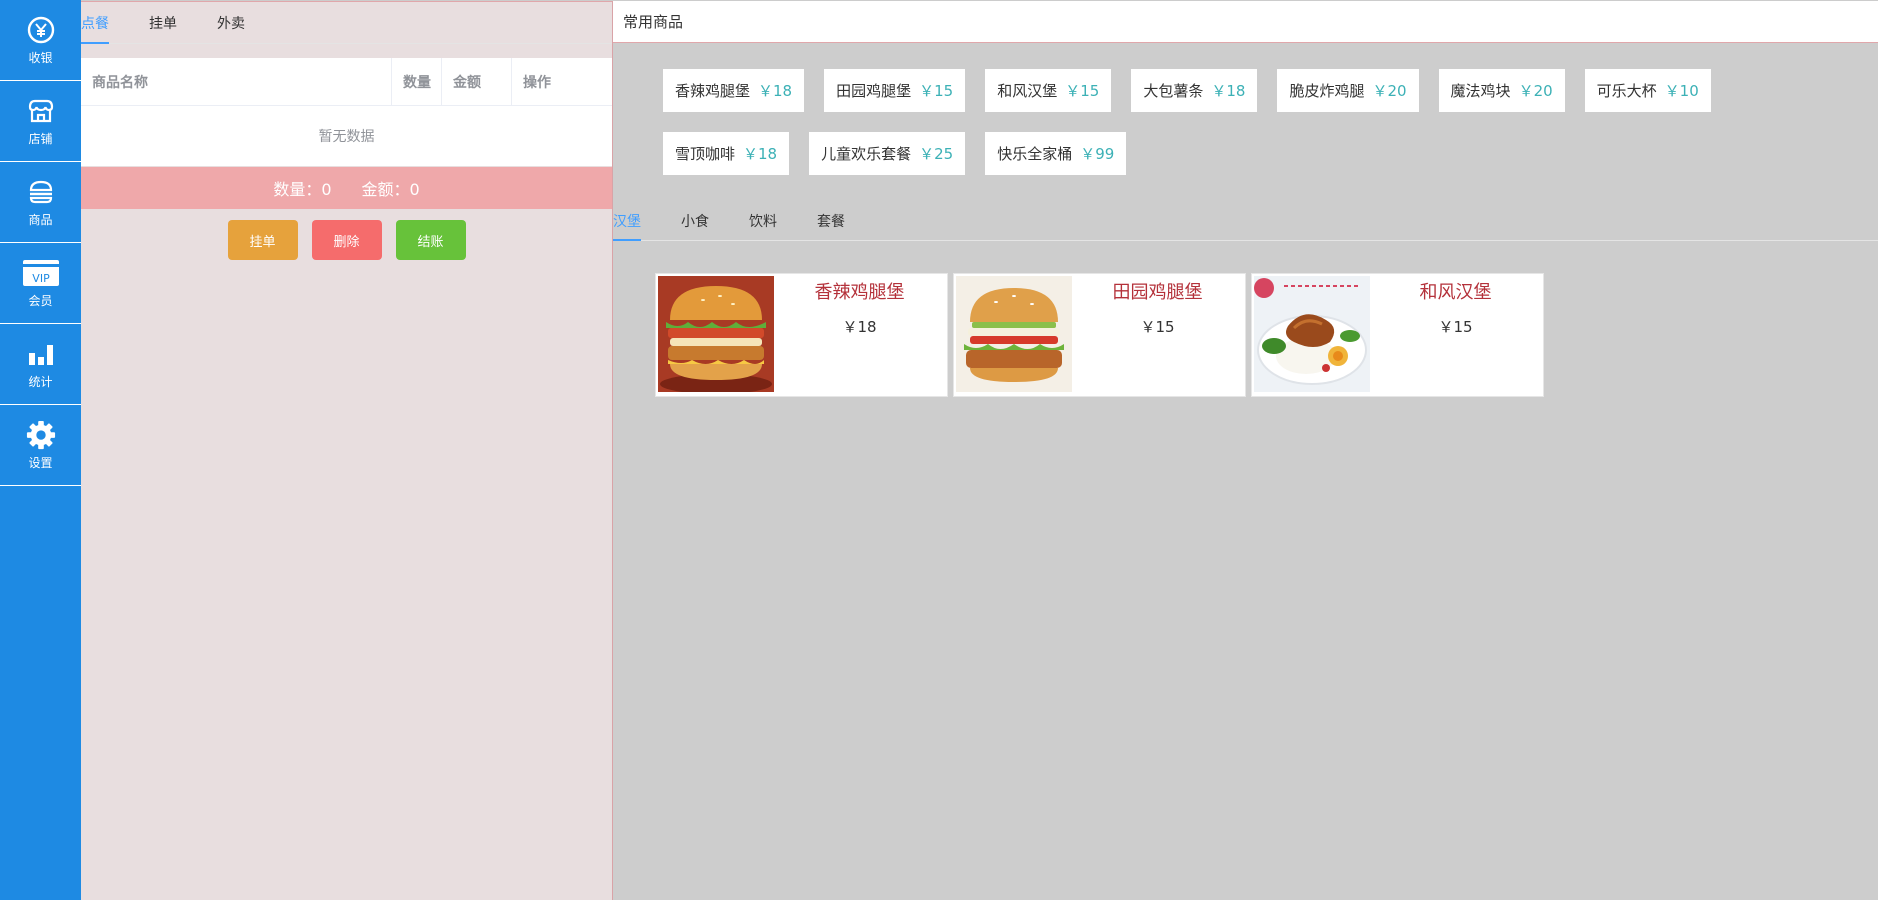 The height and width of the screenshot is (900, 1878). What do you see at coordinates (859, 327) in the screenshot?
I see `goods-price: ￥18` at bounding box center [859, 327].